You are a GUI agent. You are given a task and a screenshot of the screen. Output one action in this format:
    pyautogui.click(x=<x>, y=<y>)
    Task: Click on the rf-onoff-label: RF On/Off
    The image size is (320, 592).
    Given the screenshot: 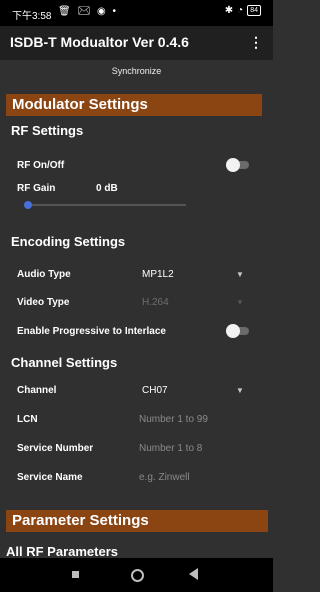 What is the action you would take?
    pyautogui.click(x=41, y=165)
    